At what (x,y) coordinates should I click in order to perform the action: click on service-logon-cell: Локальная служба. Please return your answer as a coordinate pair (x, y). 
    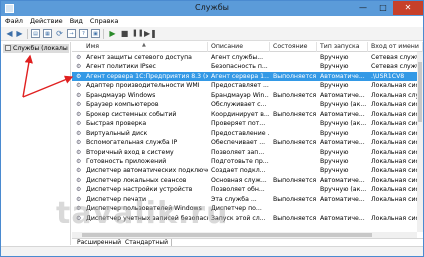
    Looking at the image, I should click on (397, 95).